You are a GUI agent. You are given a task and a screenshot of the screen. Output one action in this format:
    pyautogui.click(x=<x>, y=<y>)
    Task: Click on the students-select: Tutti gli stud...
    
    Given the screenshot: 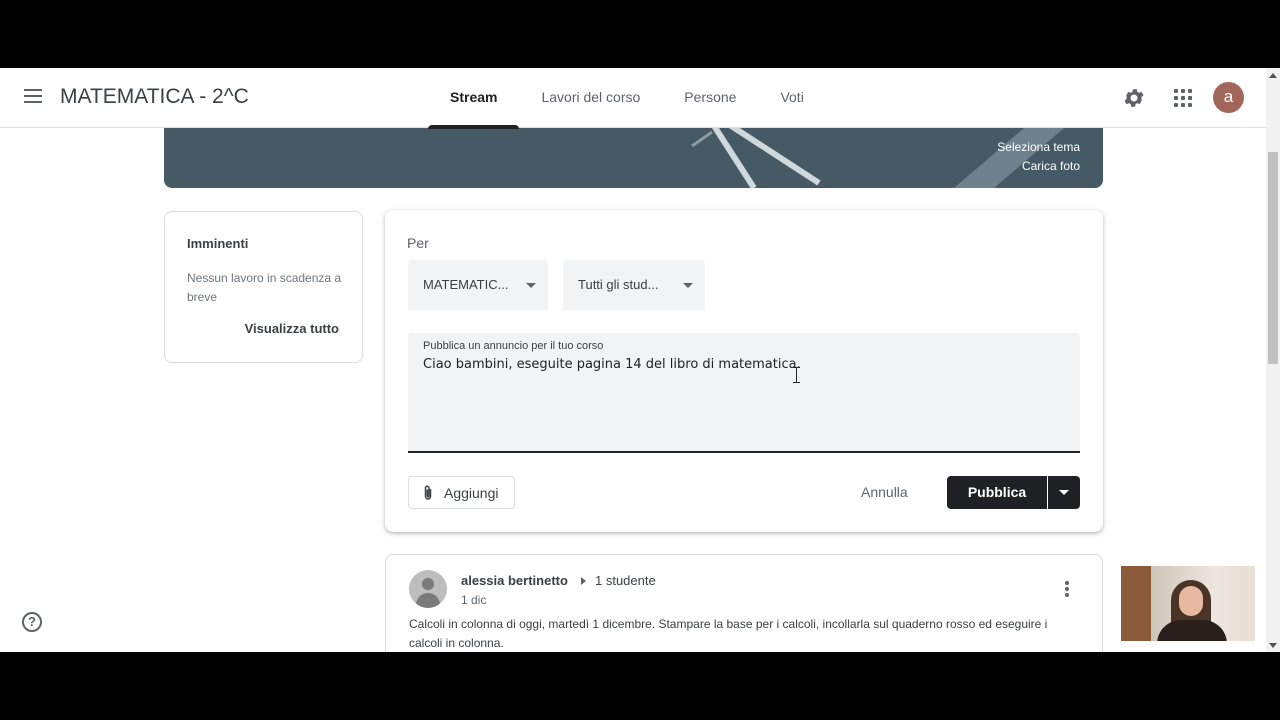 What is the action you would take?
    pyautogui.click(x=634, y=285)
    